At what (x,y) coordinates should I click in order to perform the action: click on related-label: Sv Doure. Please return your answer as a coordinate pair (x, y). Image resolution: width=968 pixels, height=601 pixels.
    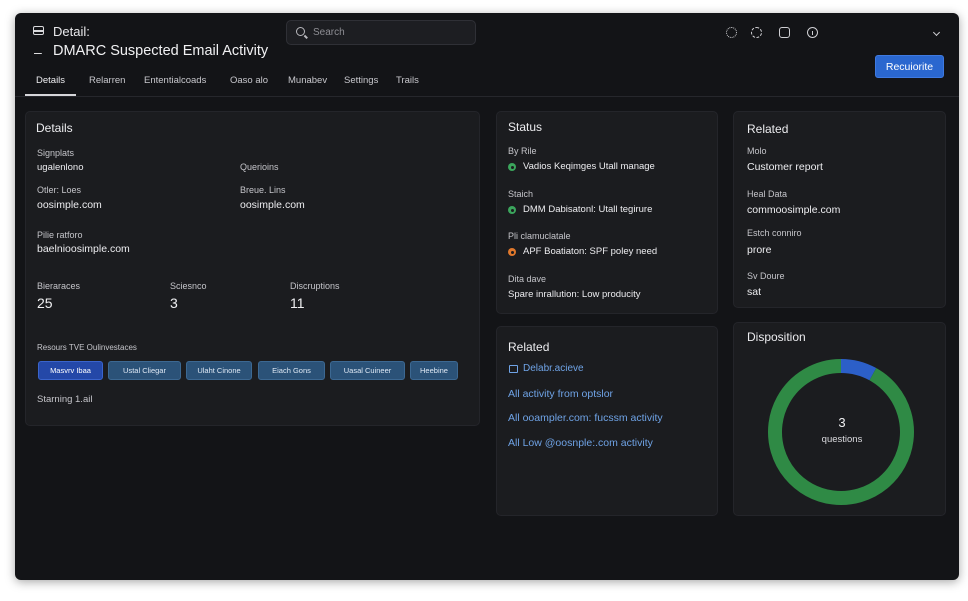
    Looking at the image, I should click on (766, 276).